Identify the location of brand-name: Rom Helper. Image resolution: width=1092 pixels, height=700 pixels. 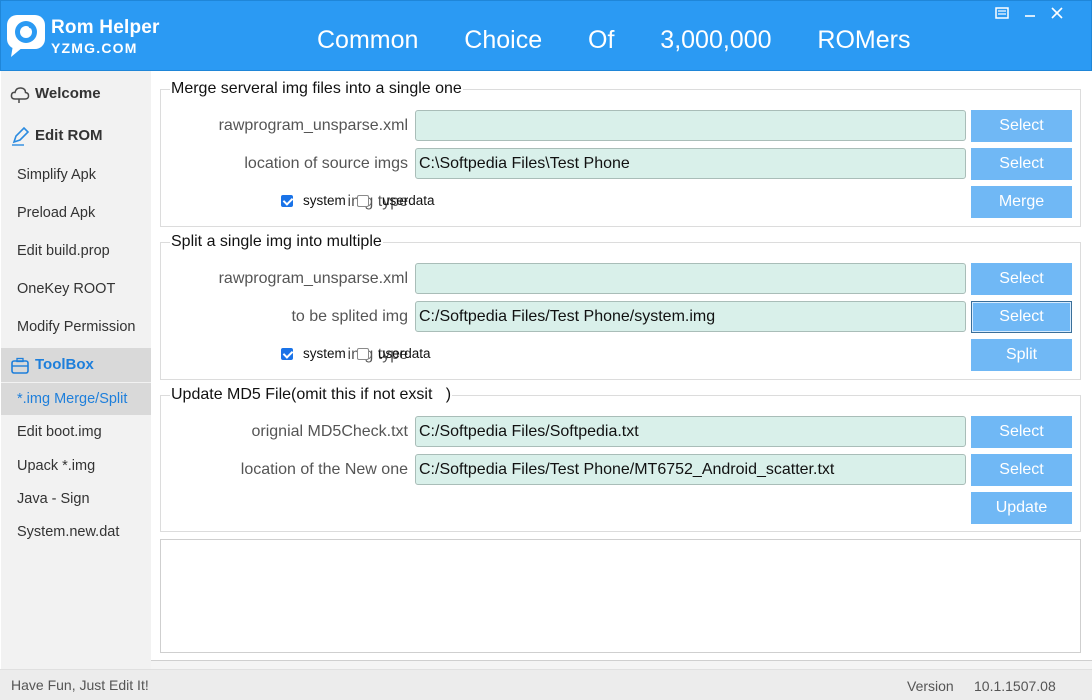
(105, 27).